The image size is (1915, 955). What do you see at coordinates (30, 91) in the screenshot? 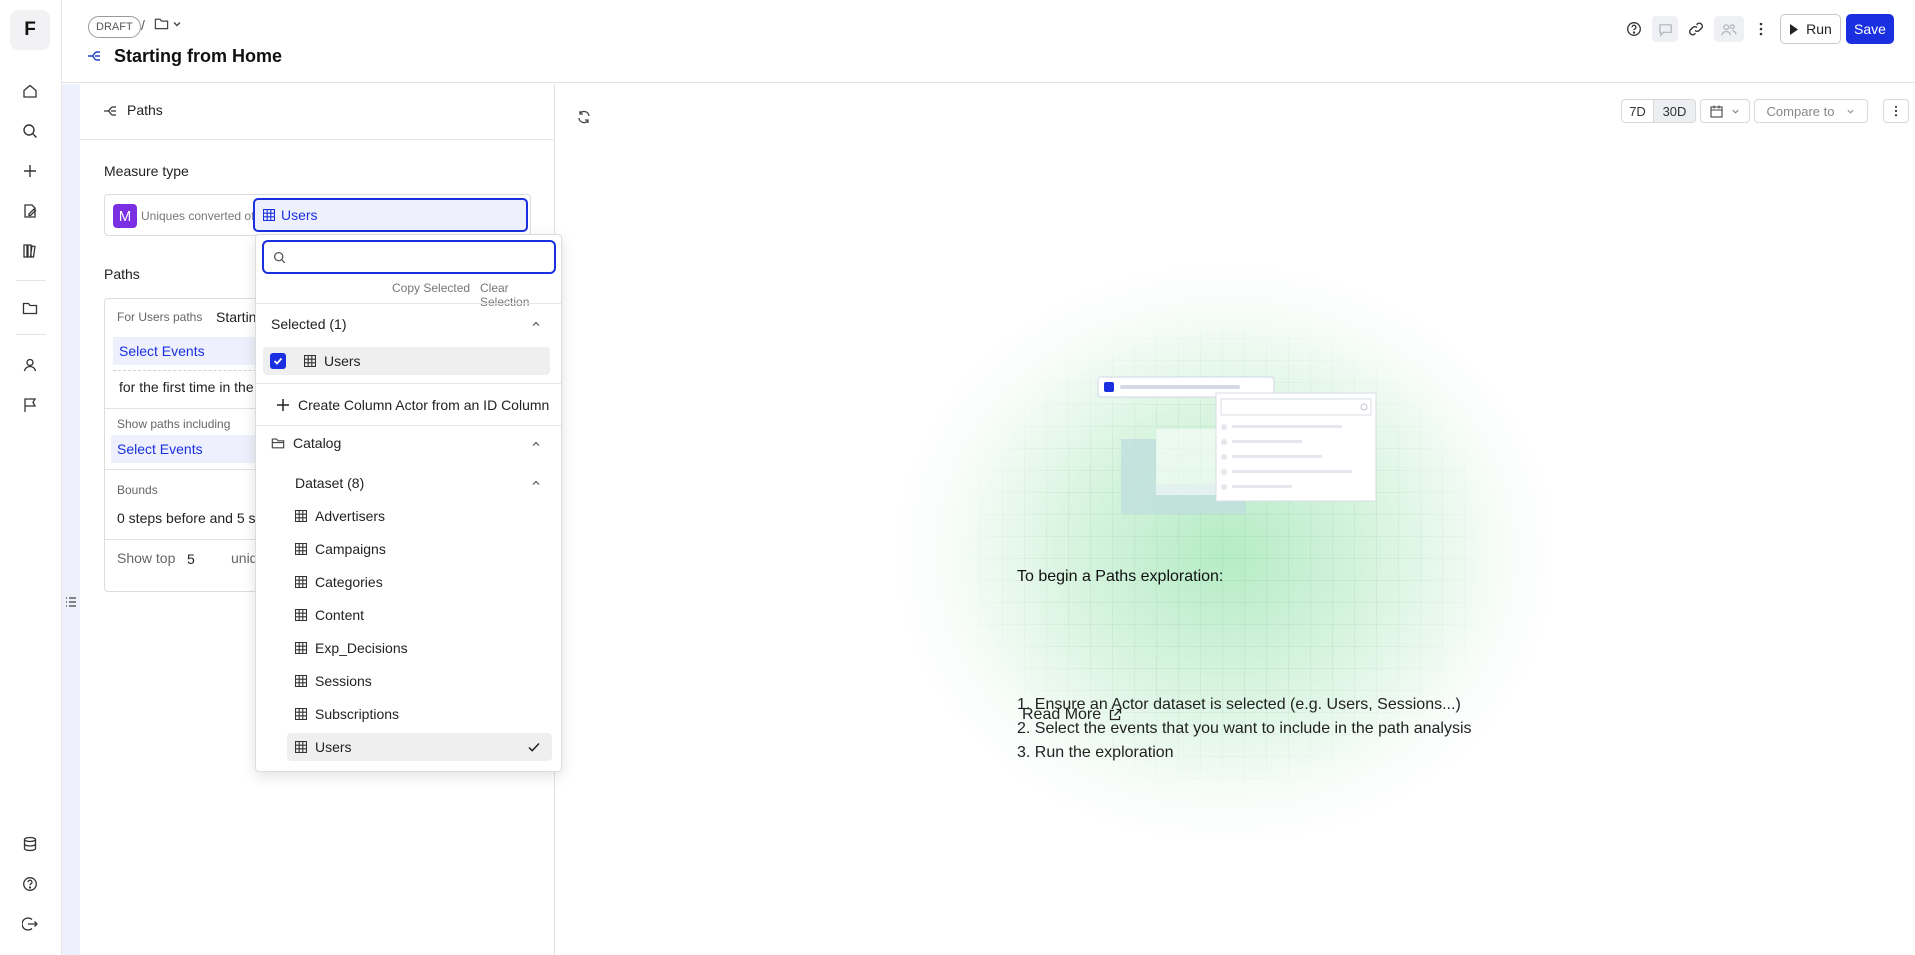
I see `home-icon` at bounding box center [30, 91].